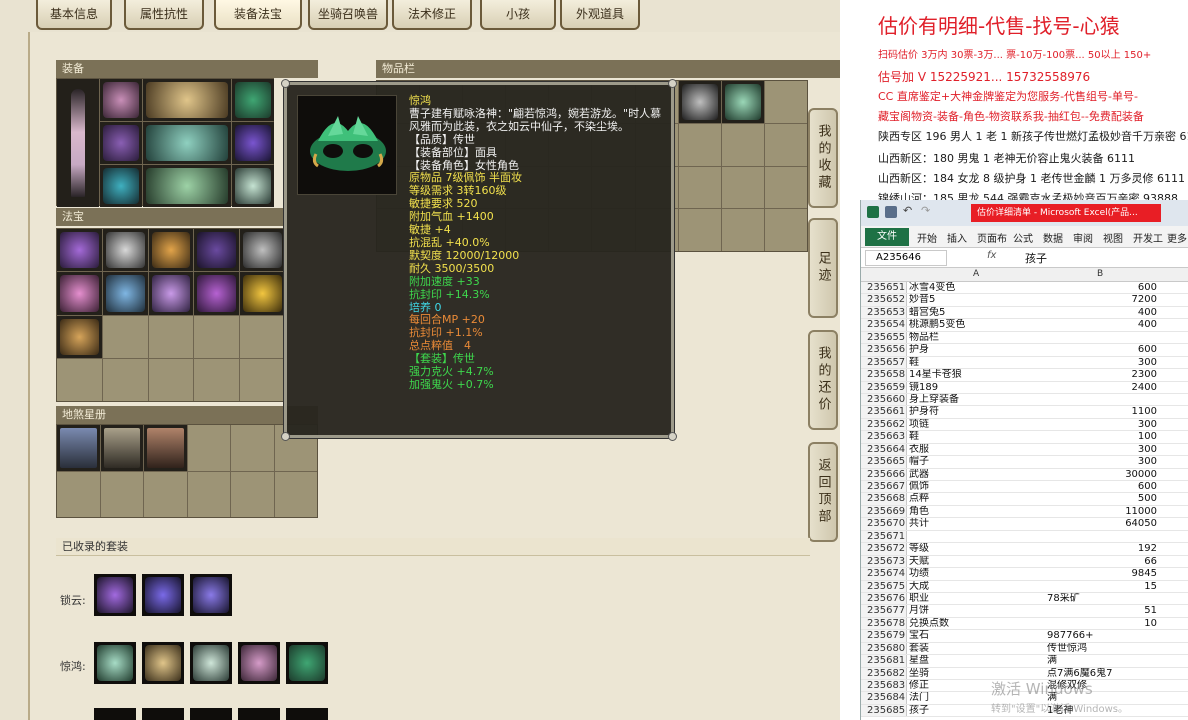 This screenshot has width=1188, height=720. What do you see at coordinates (977, 562) in the screenshot?
I see `cell-a: 天赋` at bounding box center [977, 562].